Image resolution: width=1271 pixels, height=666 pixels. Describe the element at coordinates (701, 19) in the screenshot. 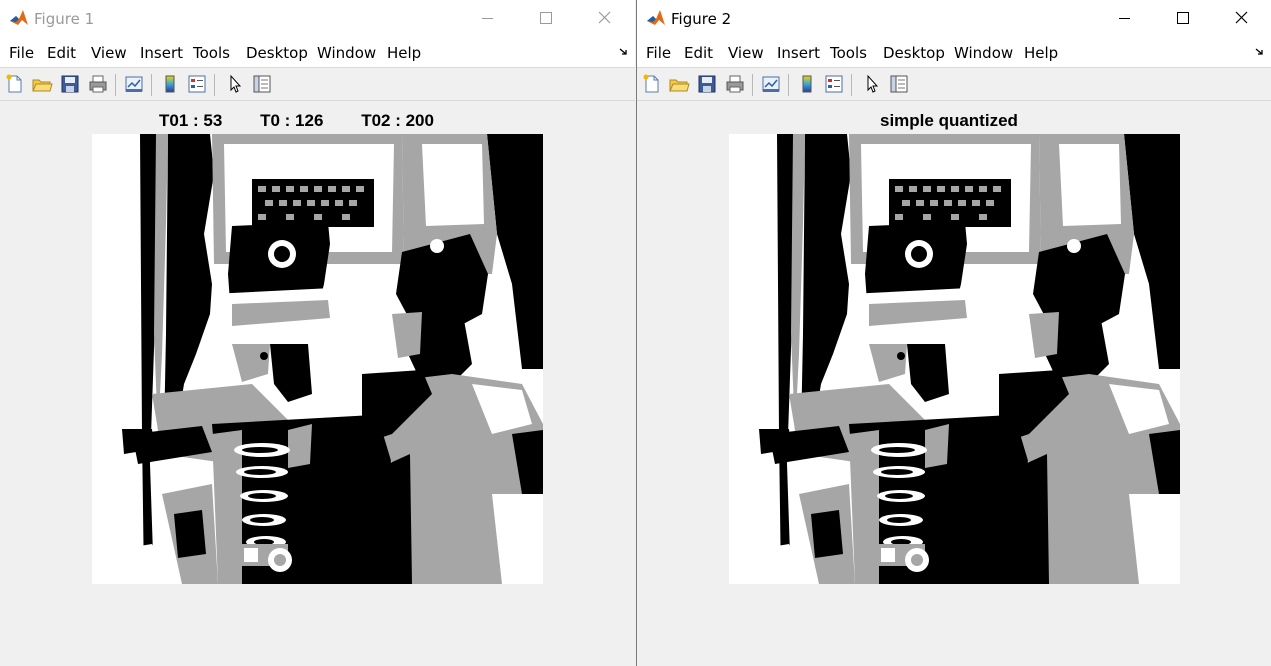

I see `window-title: Figure 2` at that location.